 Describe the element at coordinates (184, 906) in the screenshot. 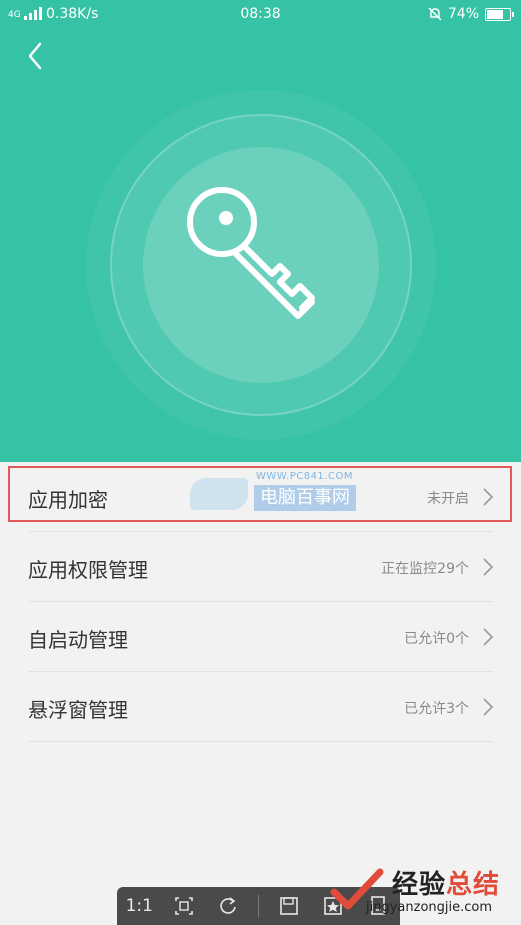

I see `fit-screen-icon` at that location.